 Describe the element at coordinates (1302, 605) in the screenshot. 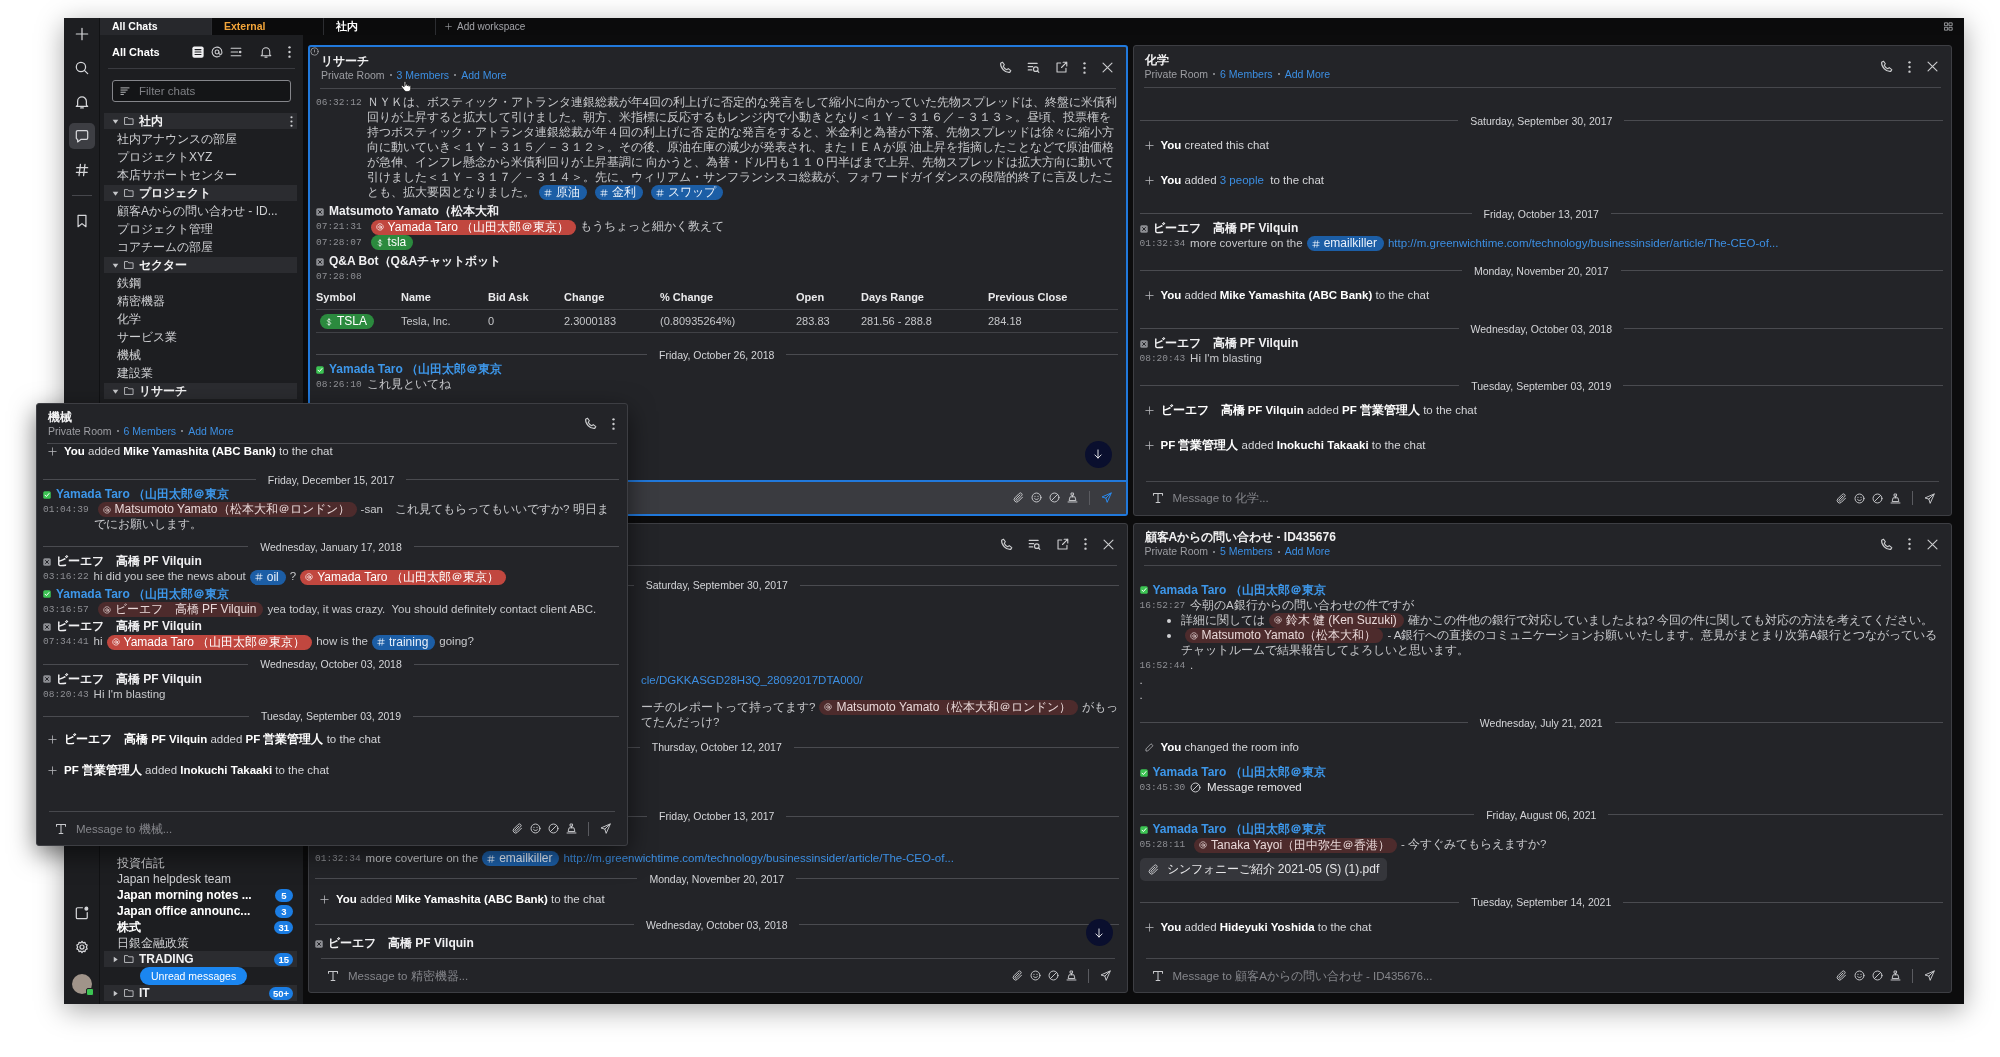

I see `message-text: 今朝のA銀行からの問い合わせの件ですが` at that location.